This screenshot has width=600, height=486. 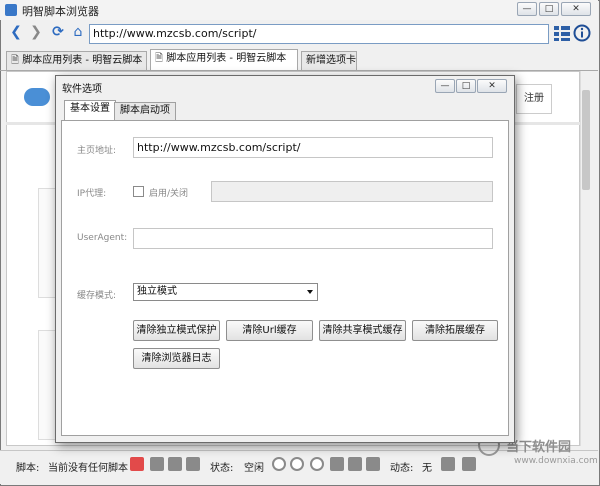 What do you see at coordinates (58, 32) in the screenshot?
I see `refresh-icon: ⟳` at bounding box center [58, 32].